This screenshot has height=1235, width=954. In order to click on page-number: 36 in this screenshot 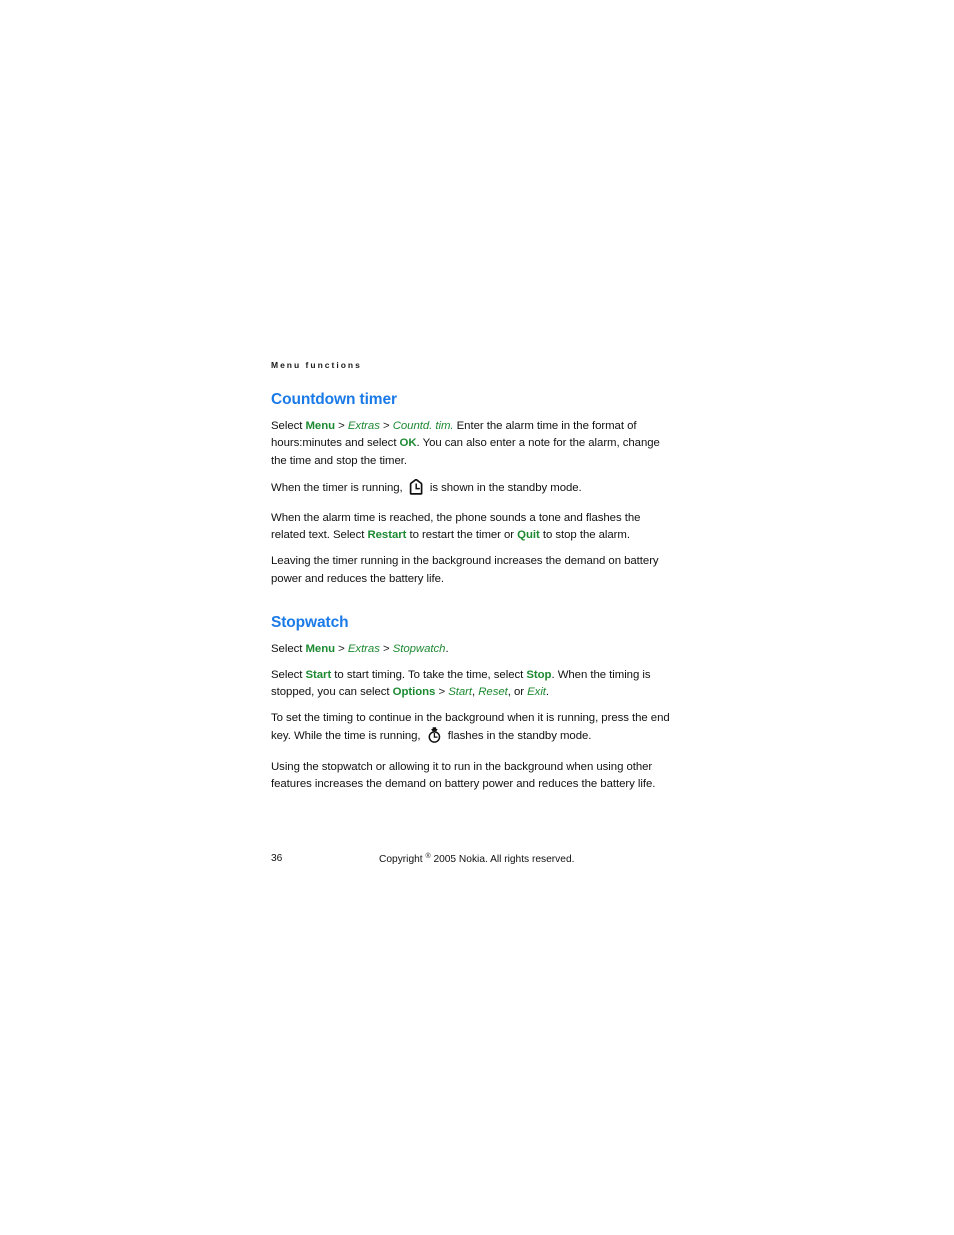, I will do `click(277, 858)`.